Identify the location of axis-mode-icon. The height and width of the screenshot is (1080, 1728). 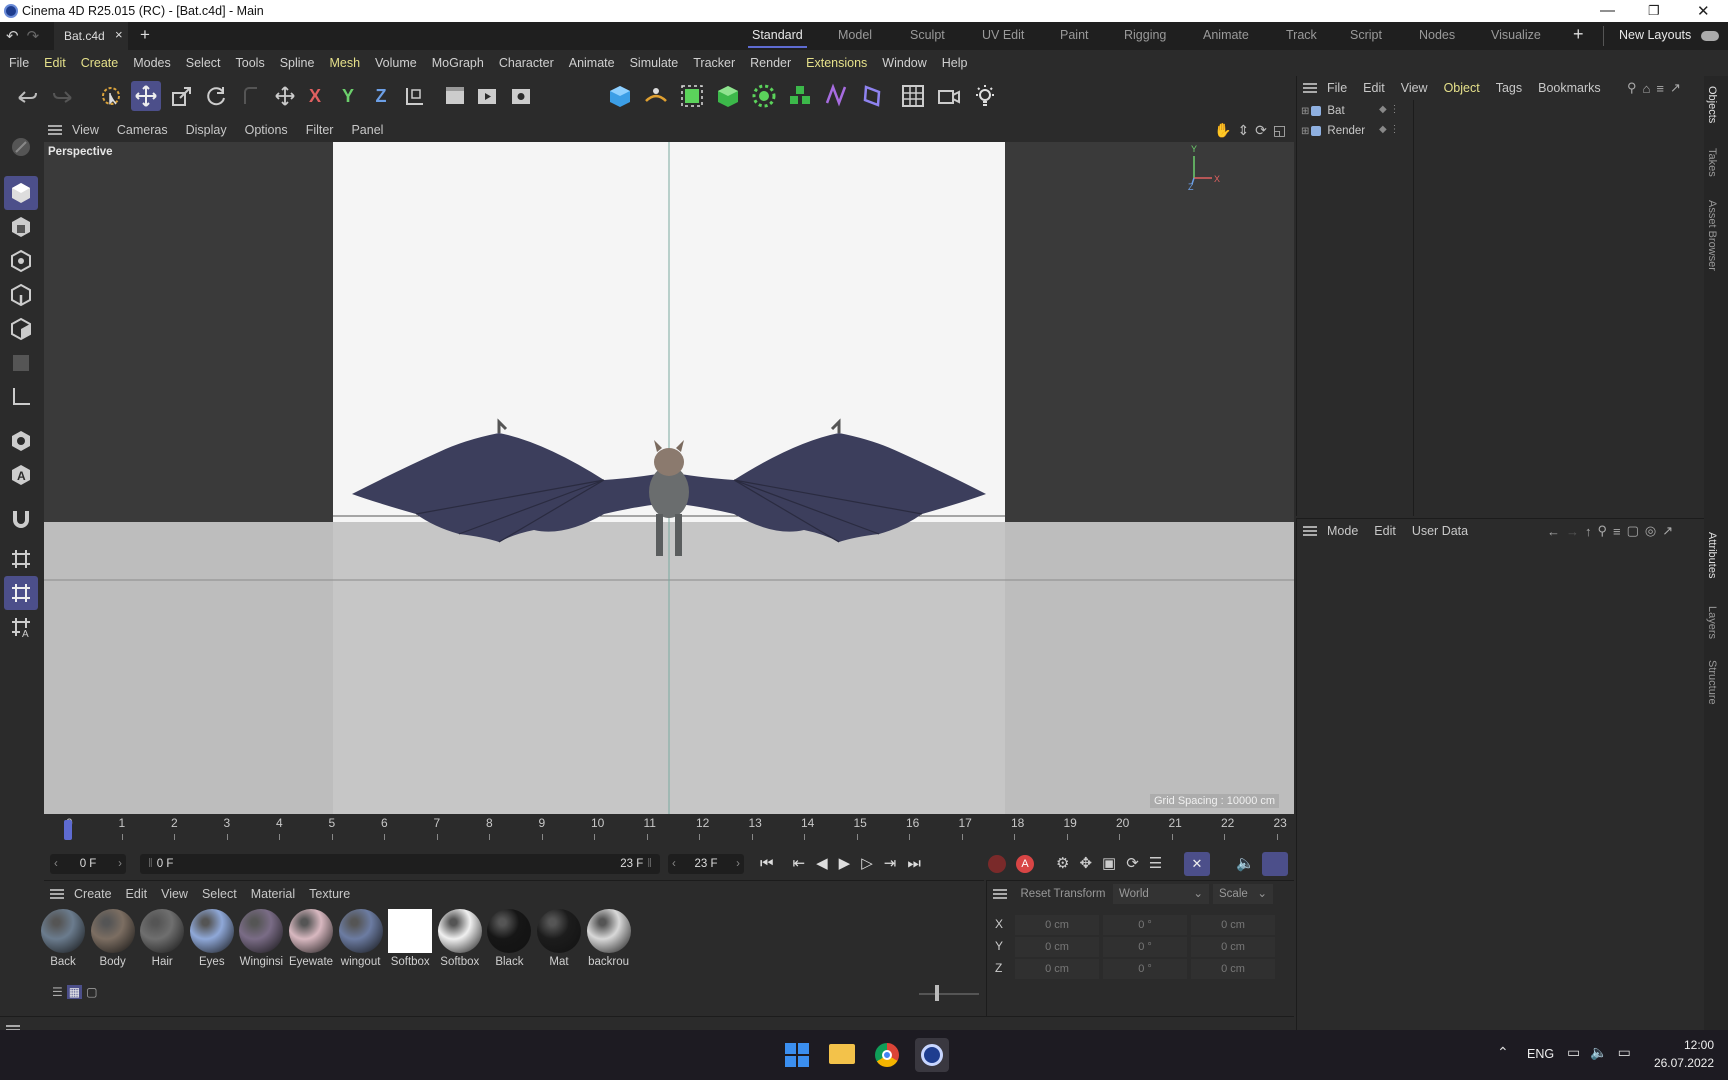
(21, 397).